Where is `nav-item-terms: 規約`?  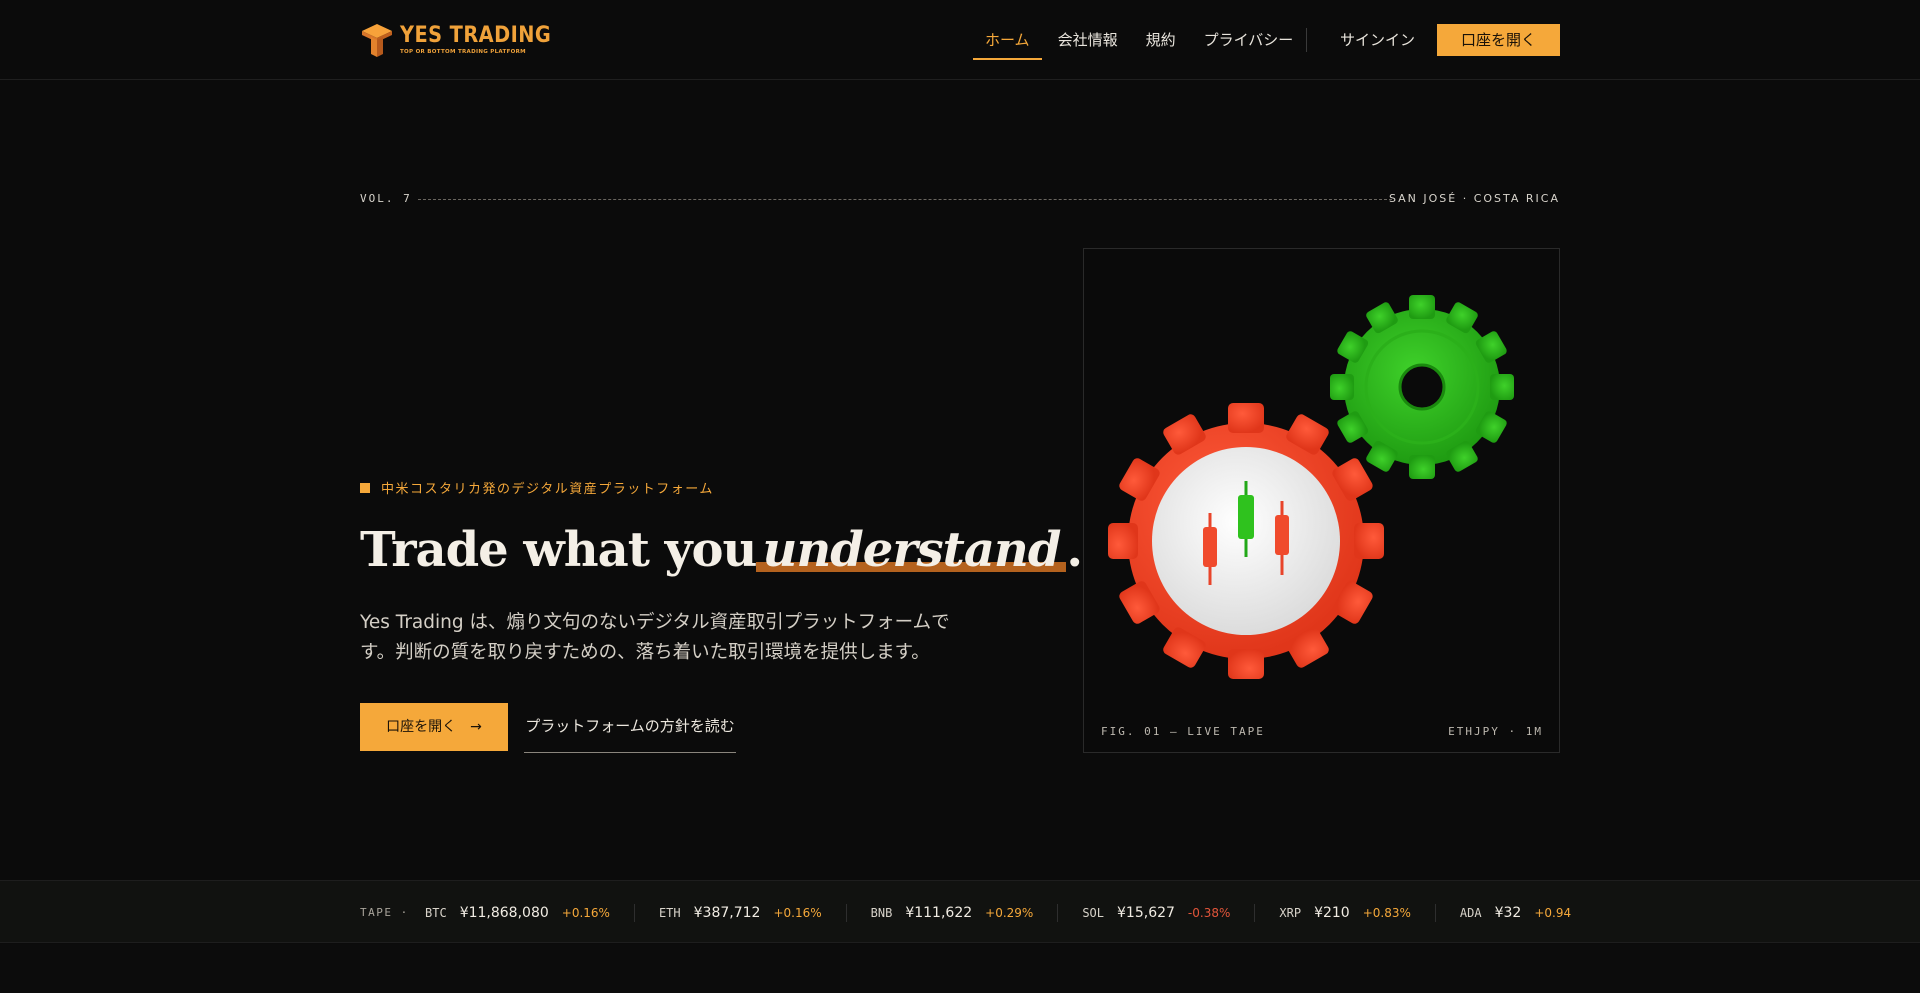 nav-item-terms: 規約 is located at coordinates (1161, 40).